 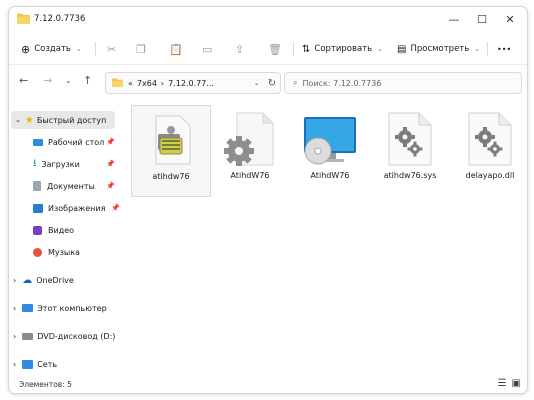 What do you see at coordinates (37, 252) in the screenshot?
I see `music-icon` at bounding box center [37, 252].